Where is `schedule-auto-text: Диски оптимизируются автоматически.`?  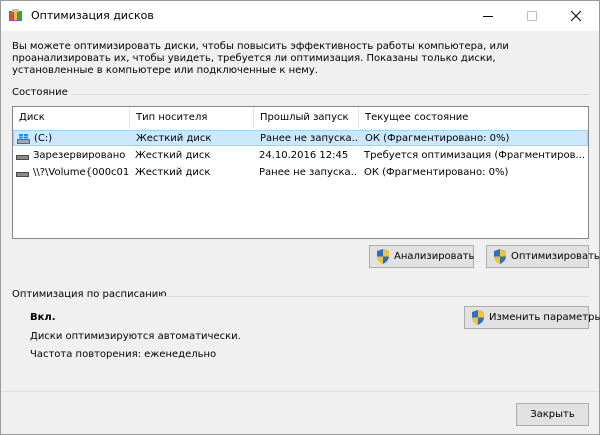 schedule-auto-text: Диски оптимизируются автоматически. is located at coordinates (135, 336).